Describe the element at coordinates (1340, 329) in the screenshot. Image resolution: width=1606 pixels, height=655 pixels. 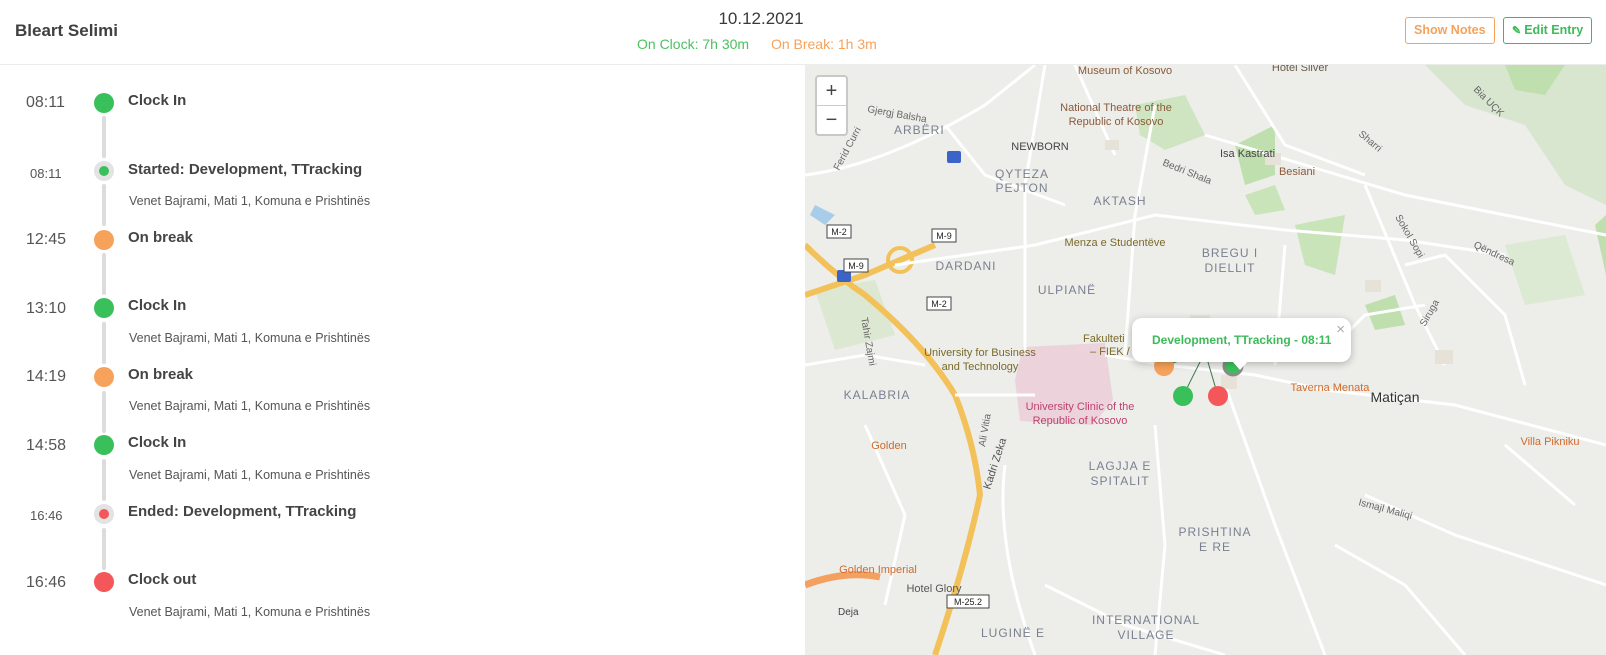
I see `popup-close-button: ×` at that location.